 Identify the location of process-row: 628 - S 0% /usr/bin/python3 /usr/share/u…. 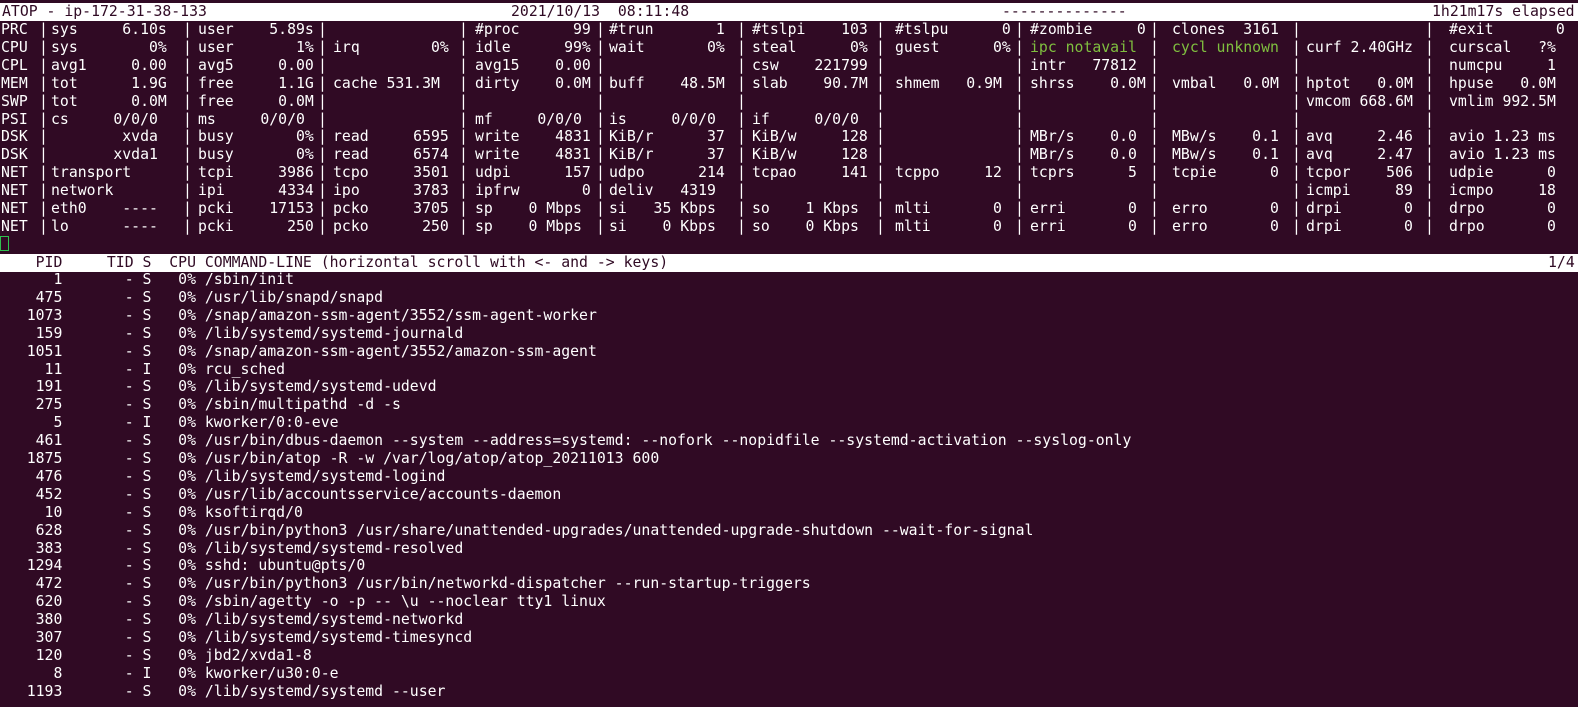
(789, 531).